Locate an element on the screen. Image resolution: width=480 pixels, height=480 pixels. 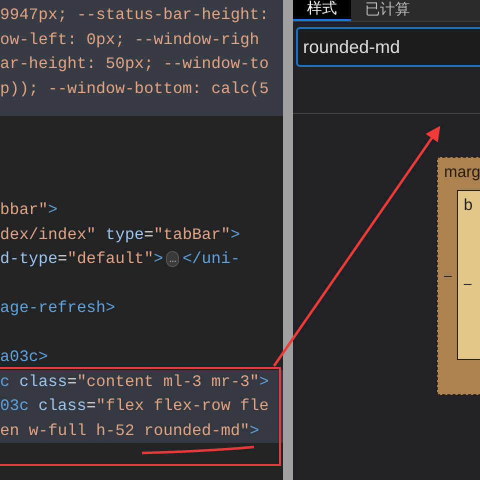
dom-tree-row: en w-full h-52 rounded-md"> is located at coordinates (141, 430).